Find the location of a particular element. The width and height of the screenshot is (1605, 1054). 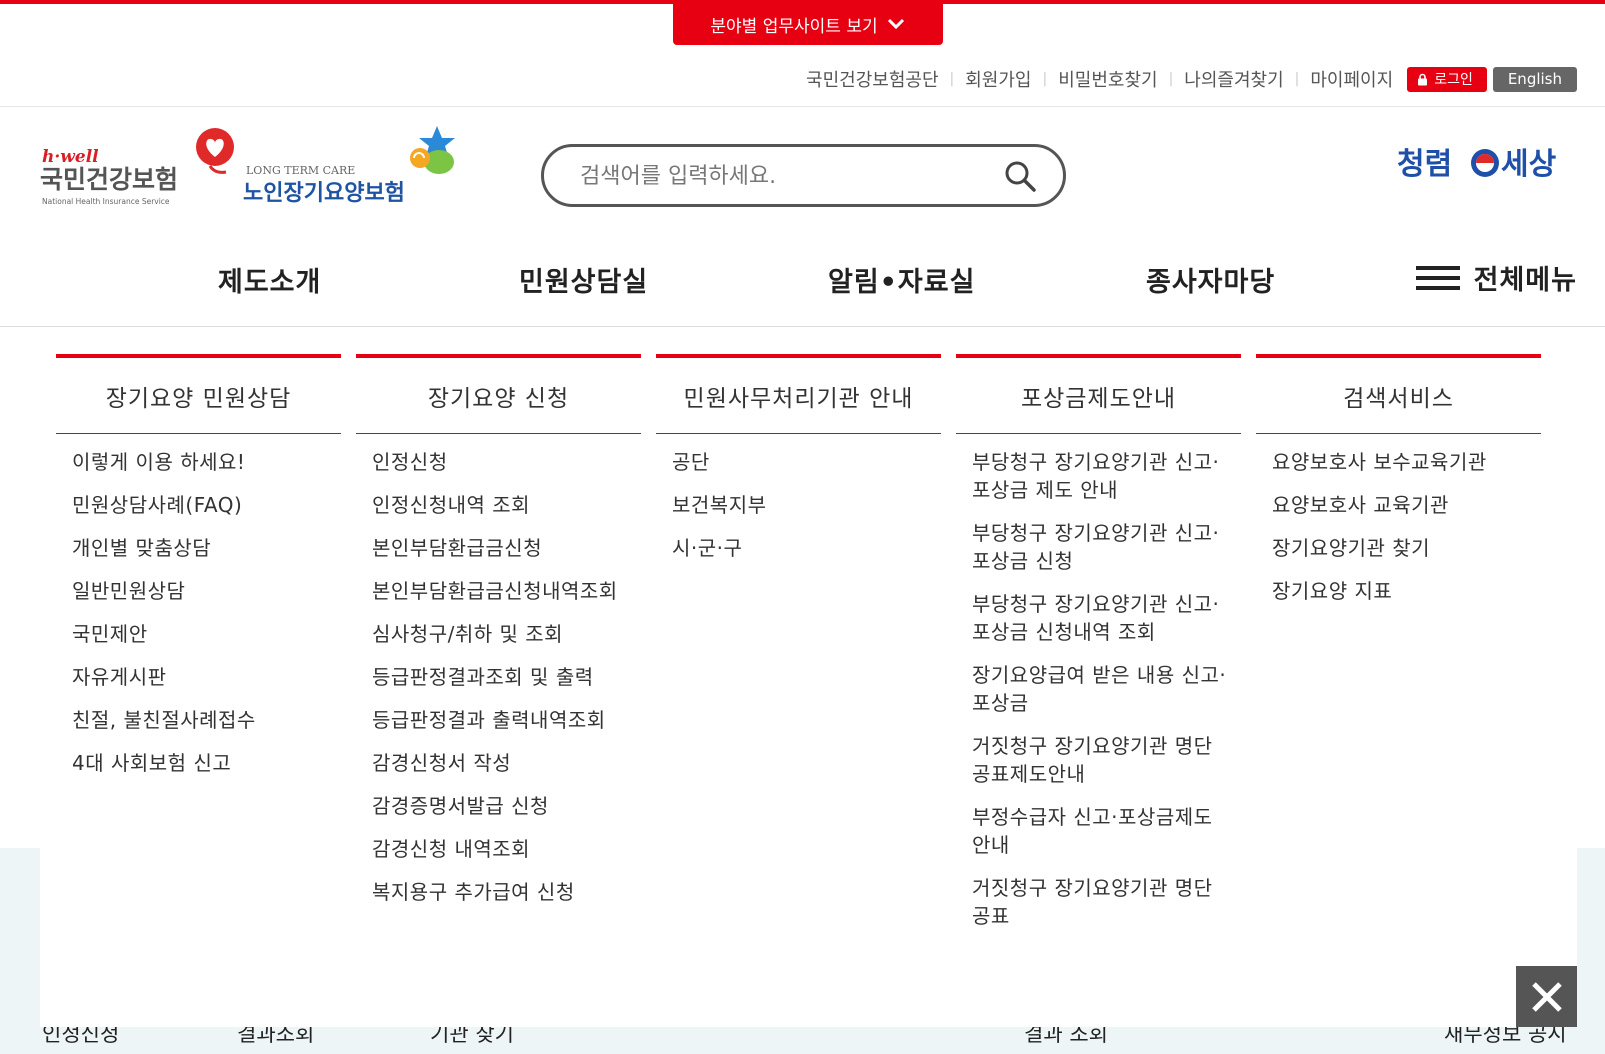

utility-link-find-password: 비밀번호찾기 is located at coordinates (1107, 79).